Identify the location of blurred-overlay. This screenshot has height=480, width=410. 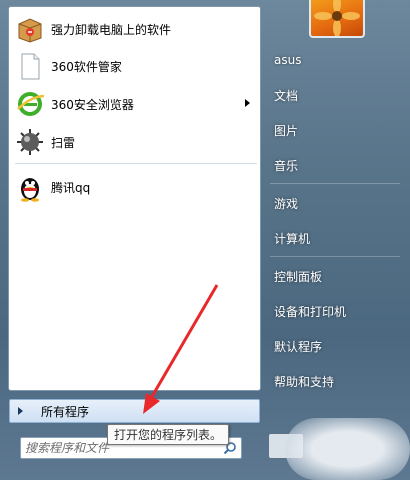
(347, 449).